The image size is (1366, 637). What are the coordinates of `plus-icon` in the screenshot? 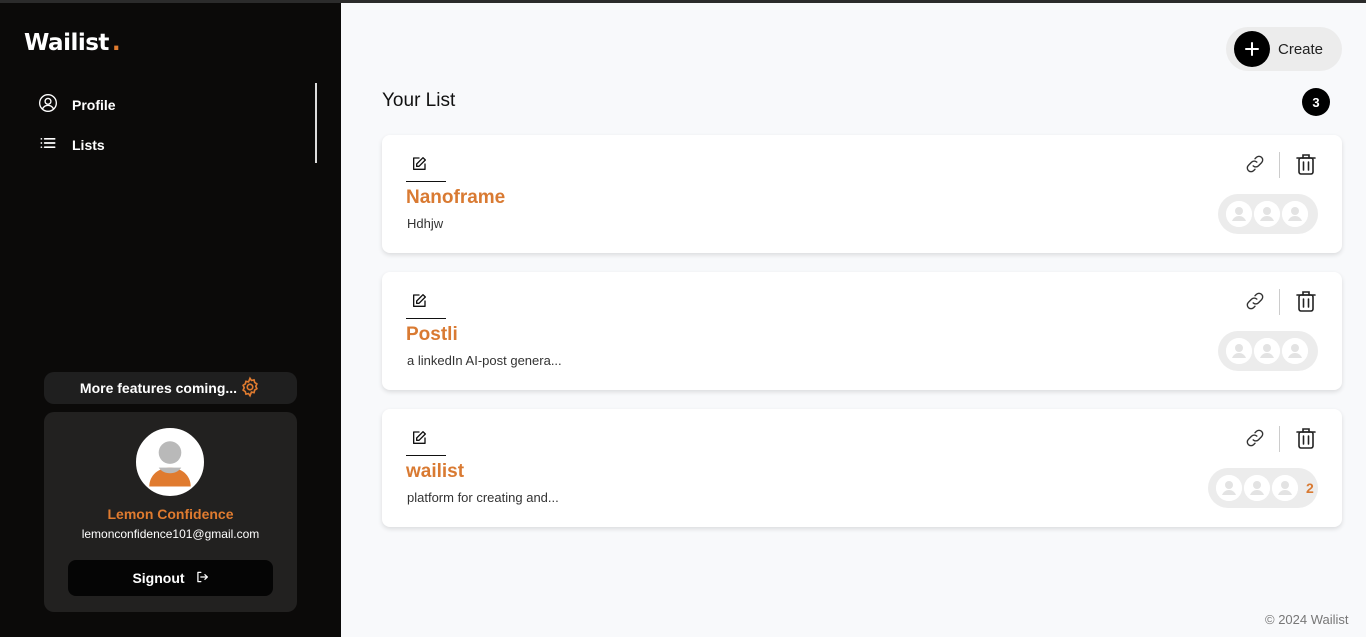 It's located at (1252, 49).